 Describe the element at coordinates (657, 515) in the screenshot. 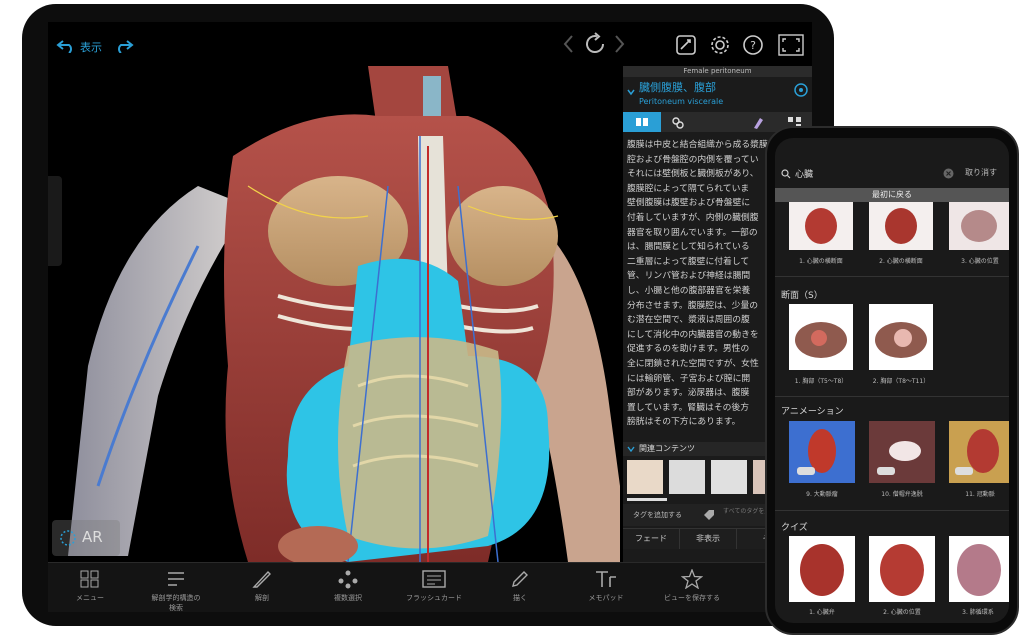

I see `add-tag-button: タグを追加する` at that location.